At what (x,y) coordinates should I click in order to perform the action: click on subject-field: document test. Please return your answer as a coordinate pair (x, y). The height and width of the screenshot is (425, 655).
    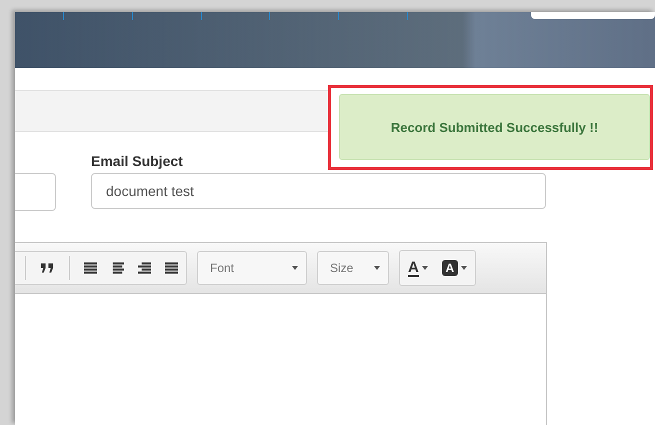
    Looking at the image, I should click on (318, 191).